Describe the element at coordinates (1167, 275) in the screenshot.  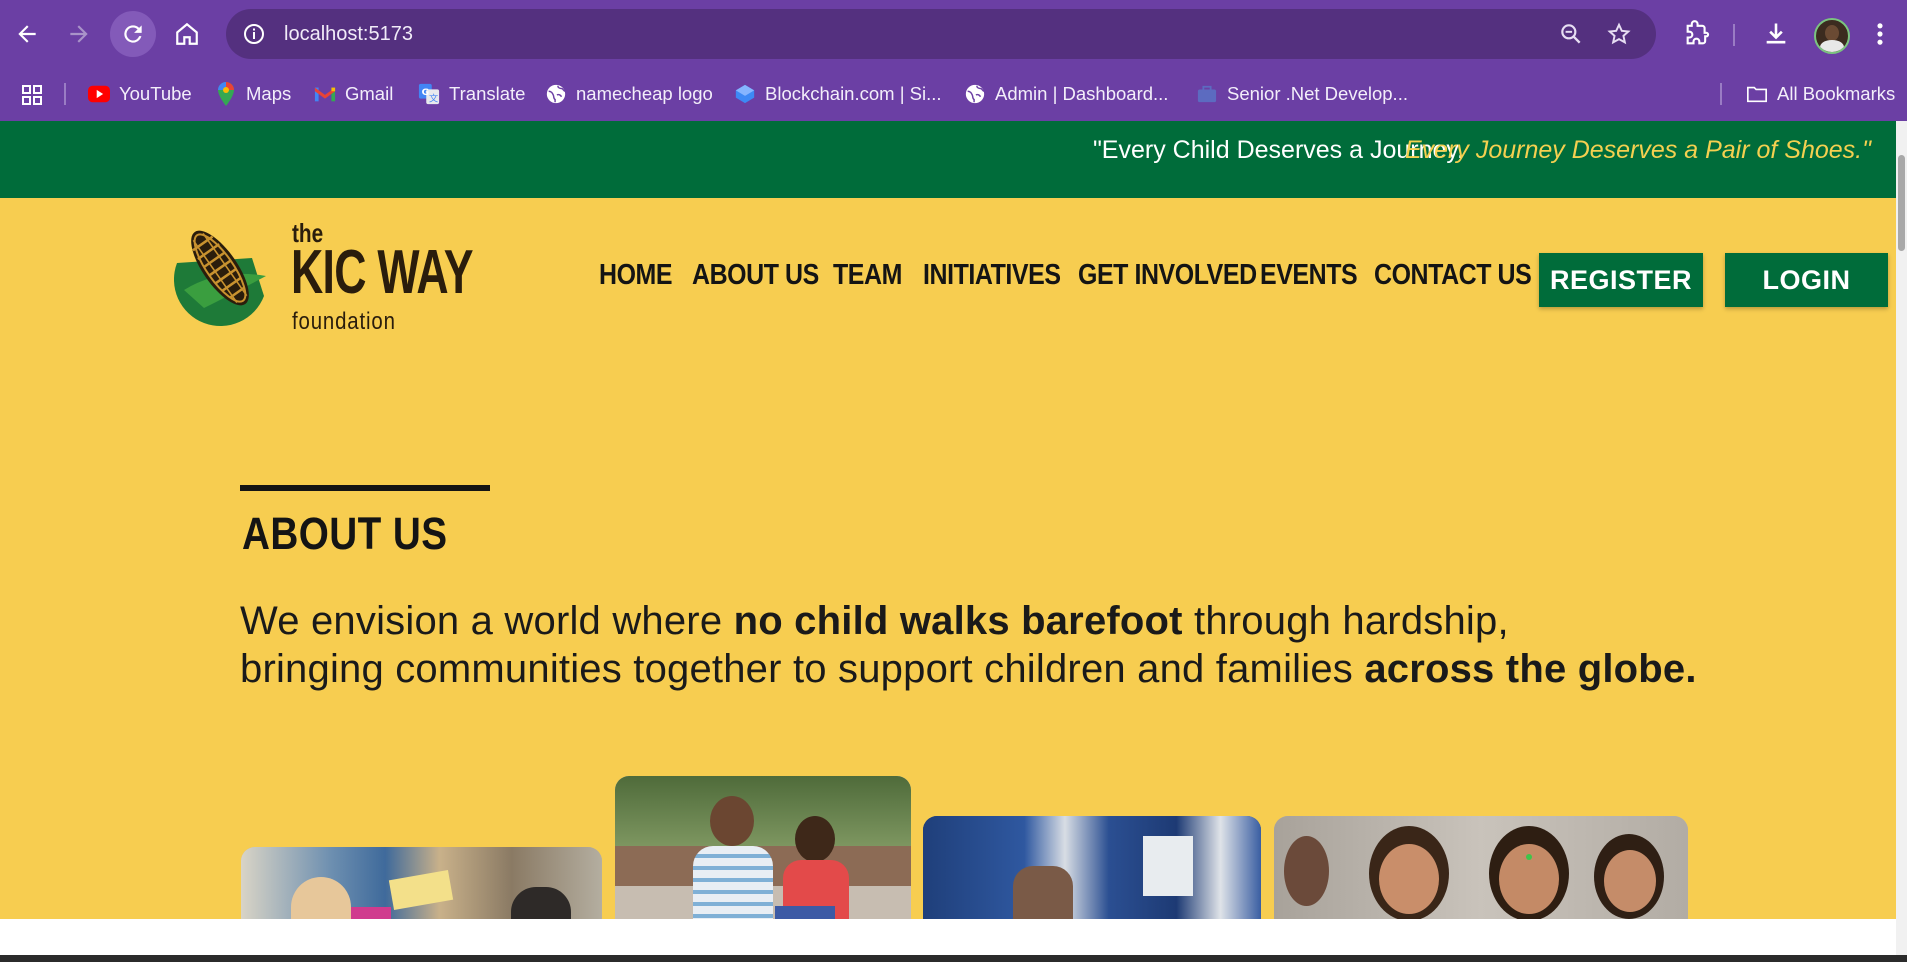
I see `nav-get-involved: GET INVOLVED` at that location.